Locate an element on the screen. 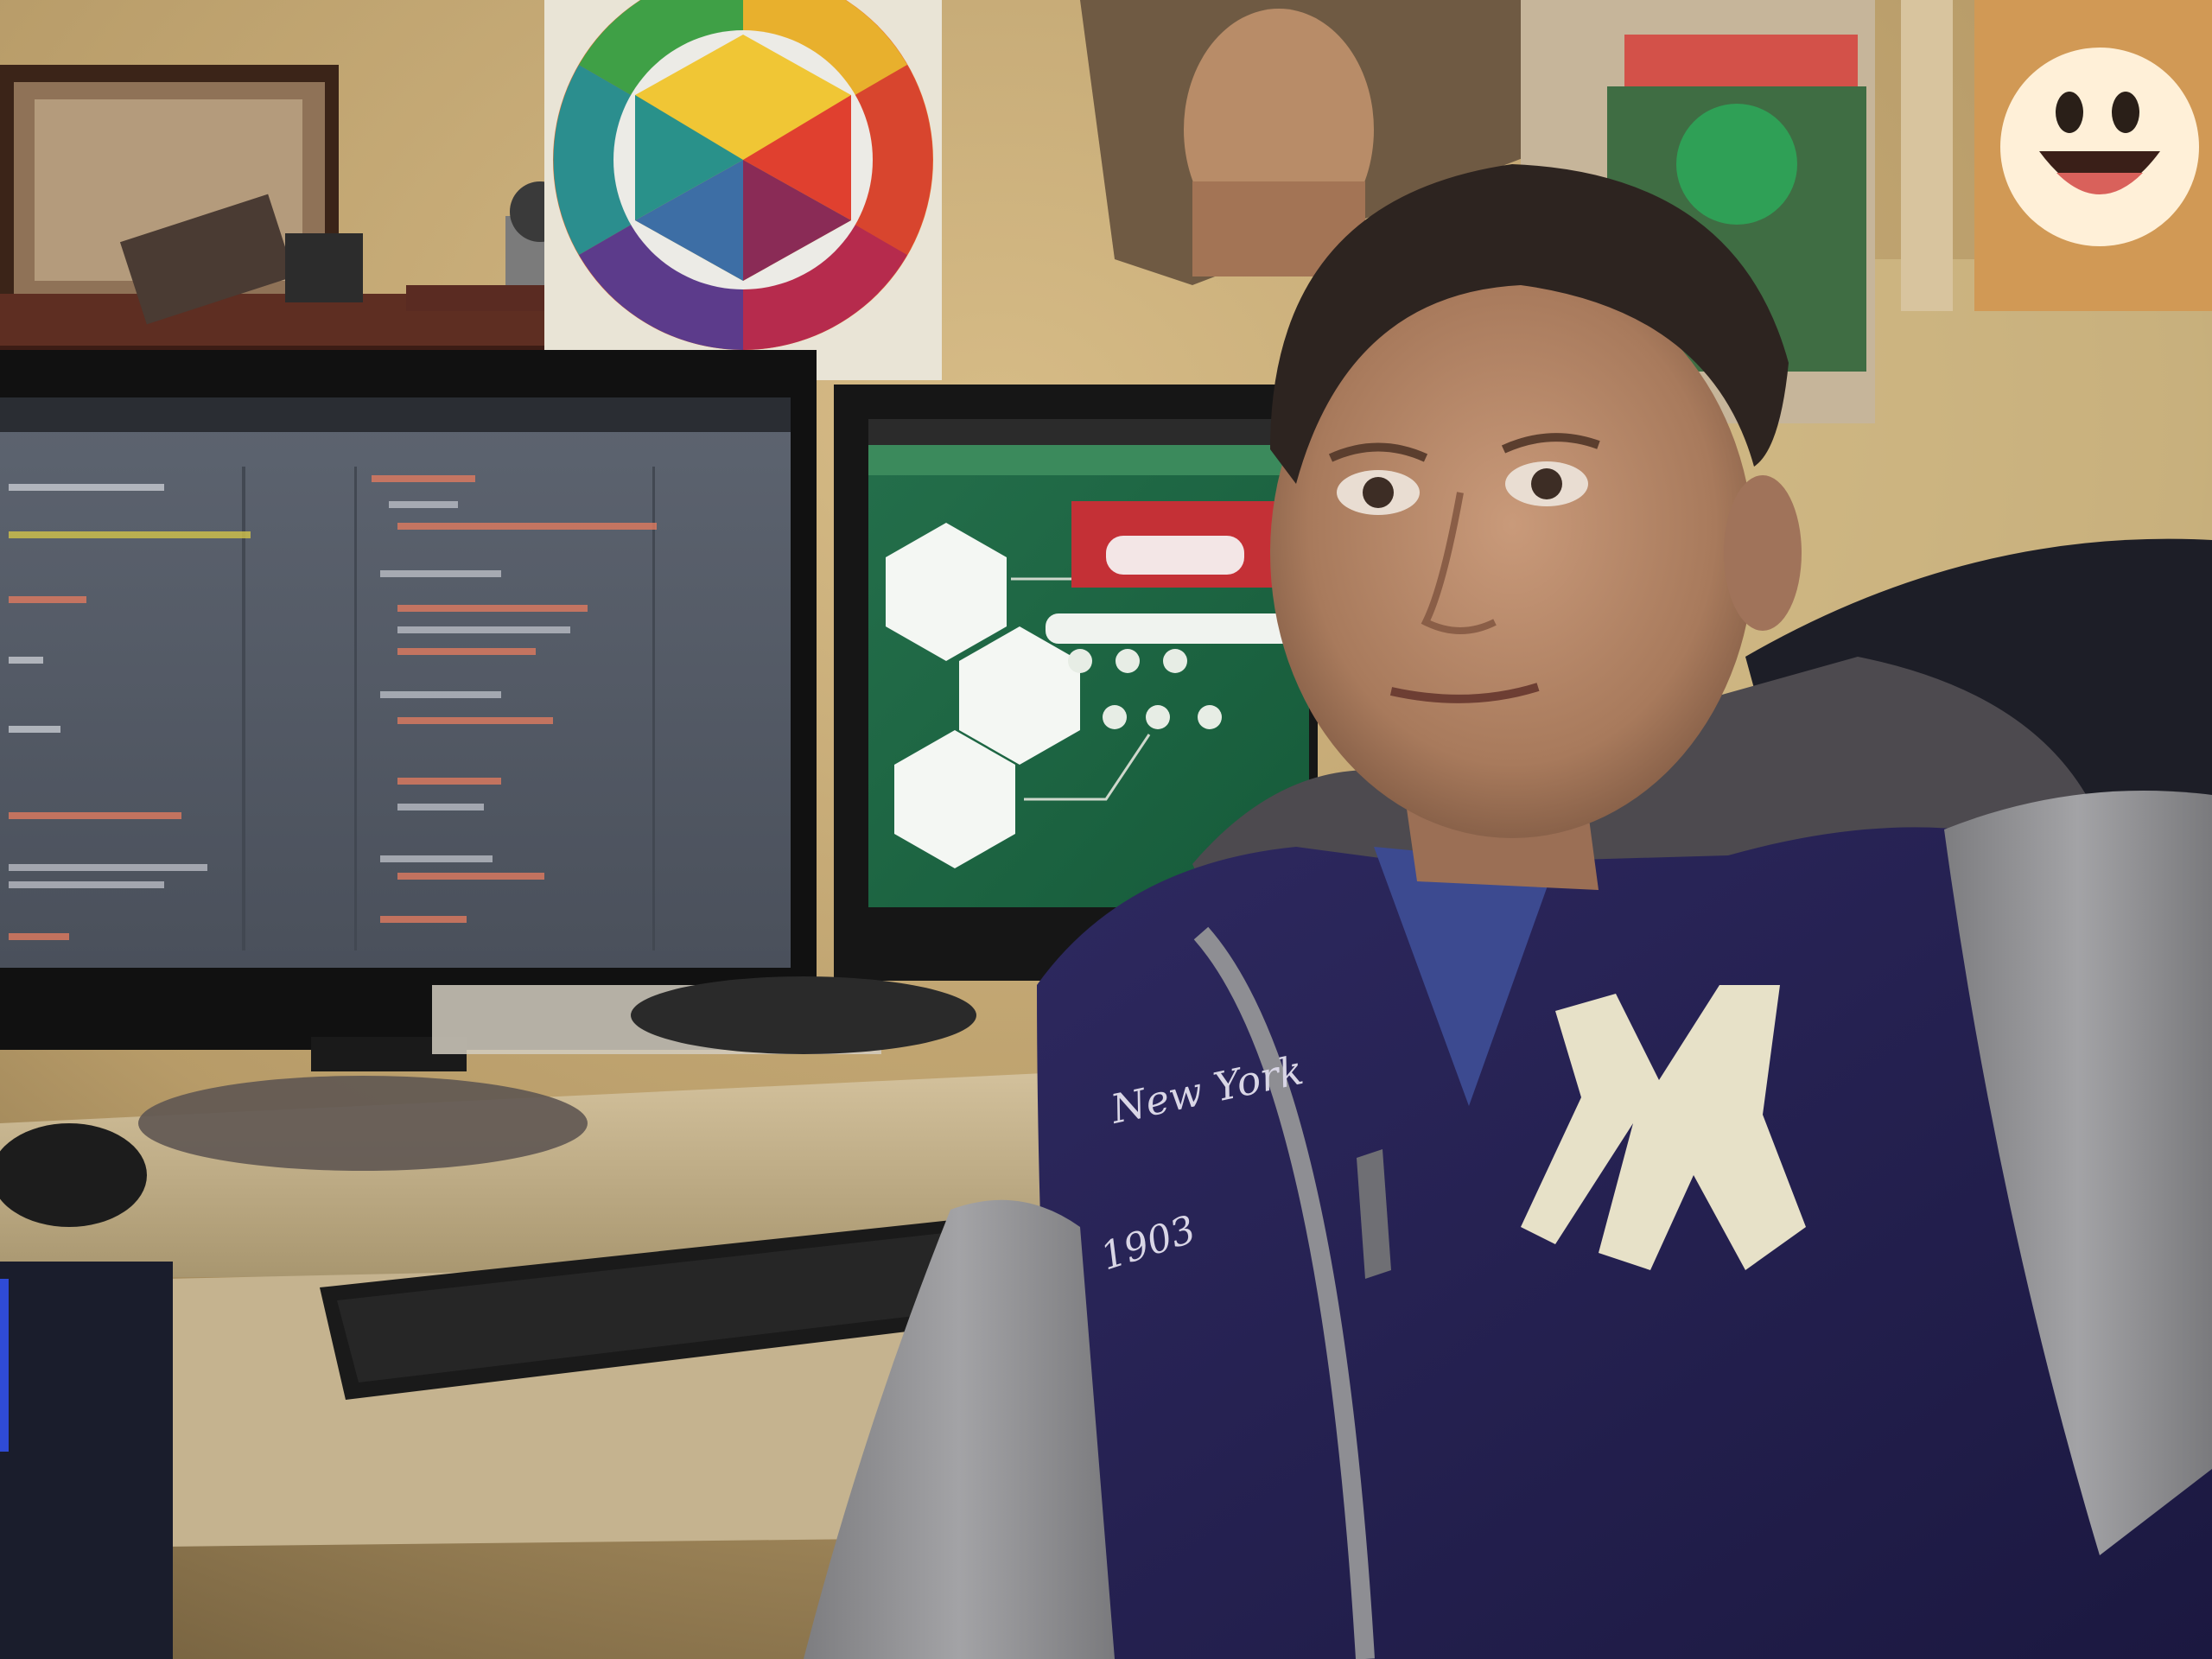 Image resolution: width=2212 pixels, height=1659 pixels. wall-hook is located at coordinates (1927, 155).